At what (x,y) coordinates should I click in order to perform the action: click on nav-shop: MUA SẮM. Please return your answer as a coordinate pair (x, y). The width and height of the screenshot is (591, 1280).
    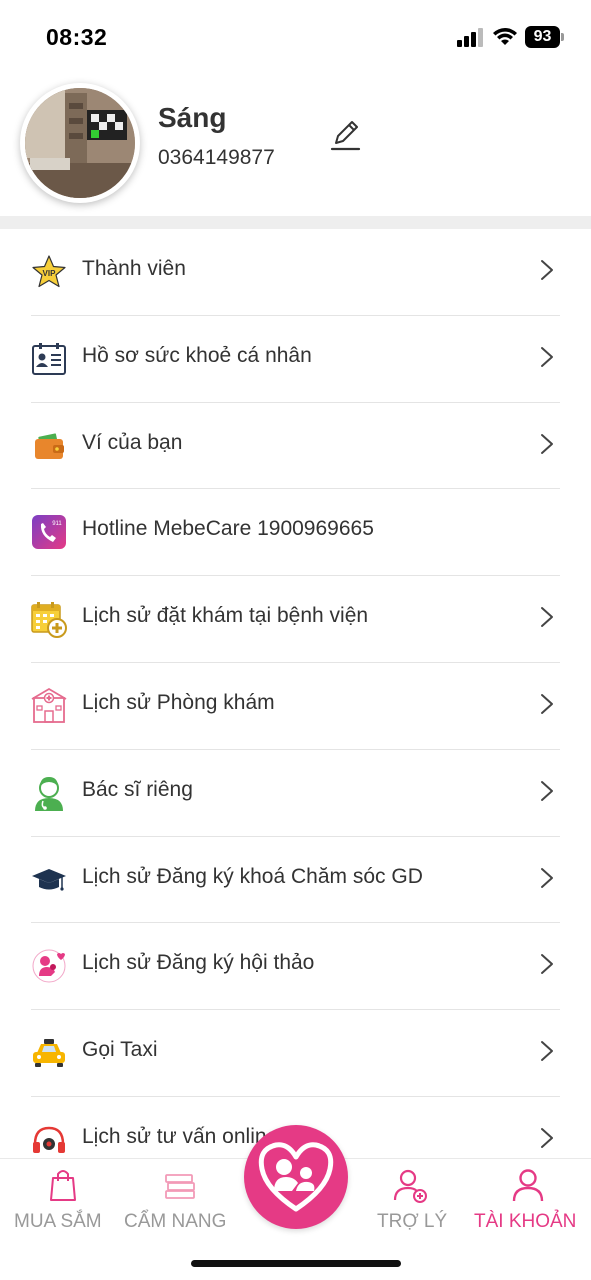
    Looking at the image, I should click on (63, 1199).